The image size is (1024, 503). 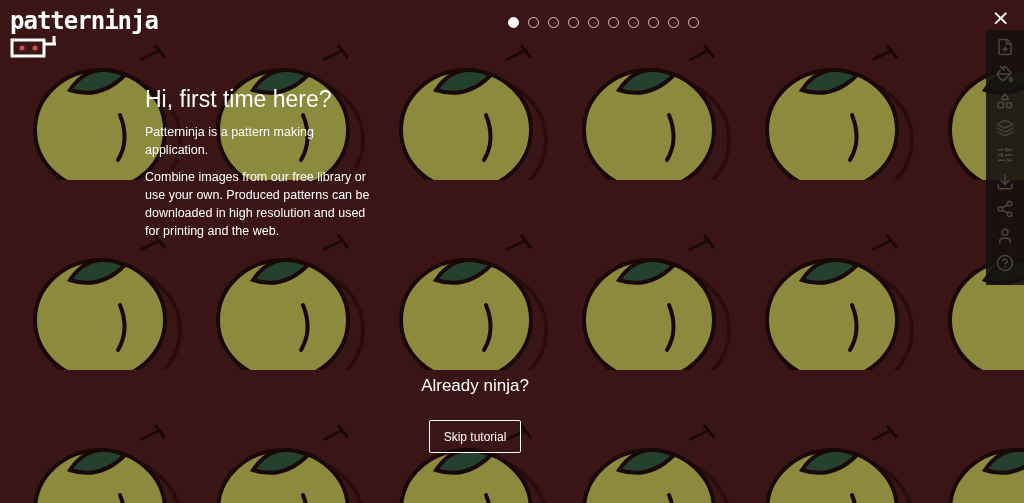 What do you see at coordinates (34, 46) in the screenshot?
I see `logo-box-icon` at bounding box center [34, 46].